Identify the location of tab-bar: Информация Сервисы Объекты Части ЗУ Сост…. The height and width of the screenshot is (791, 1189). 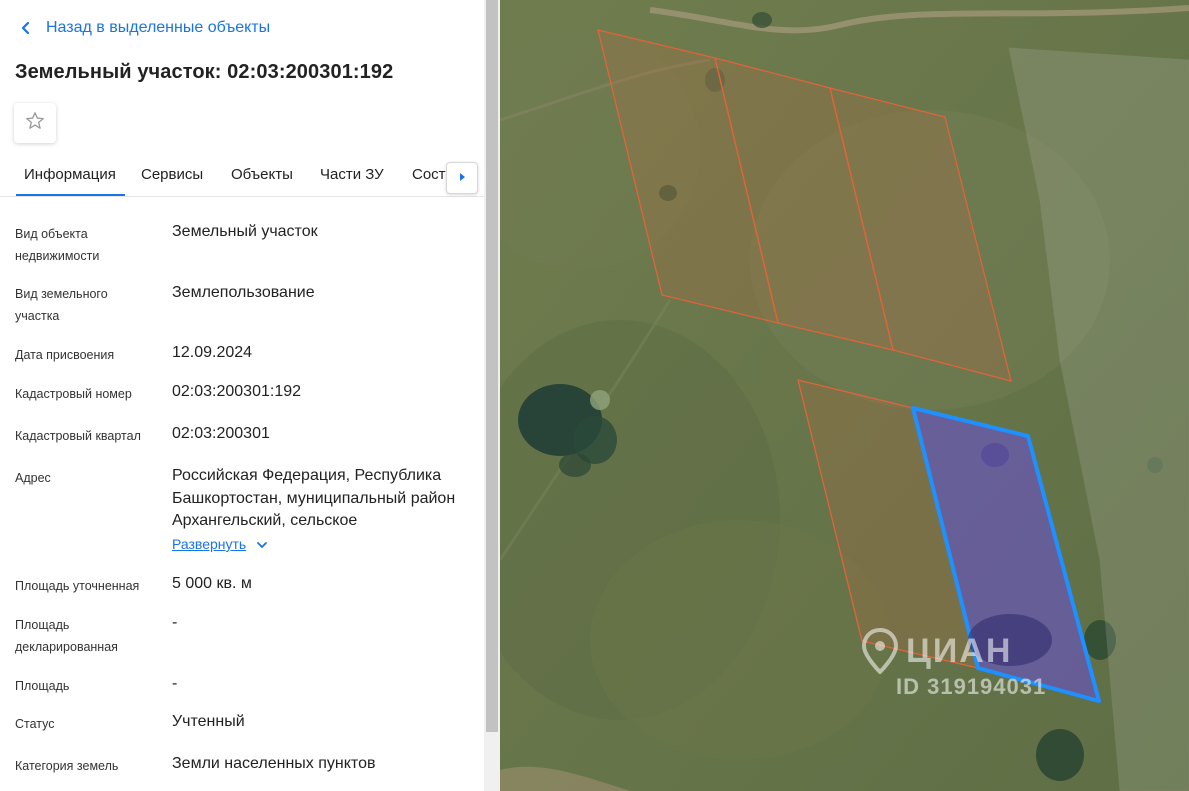
(242, 174).